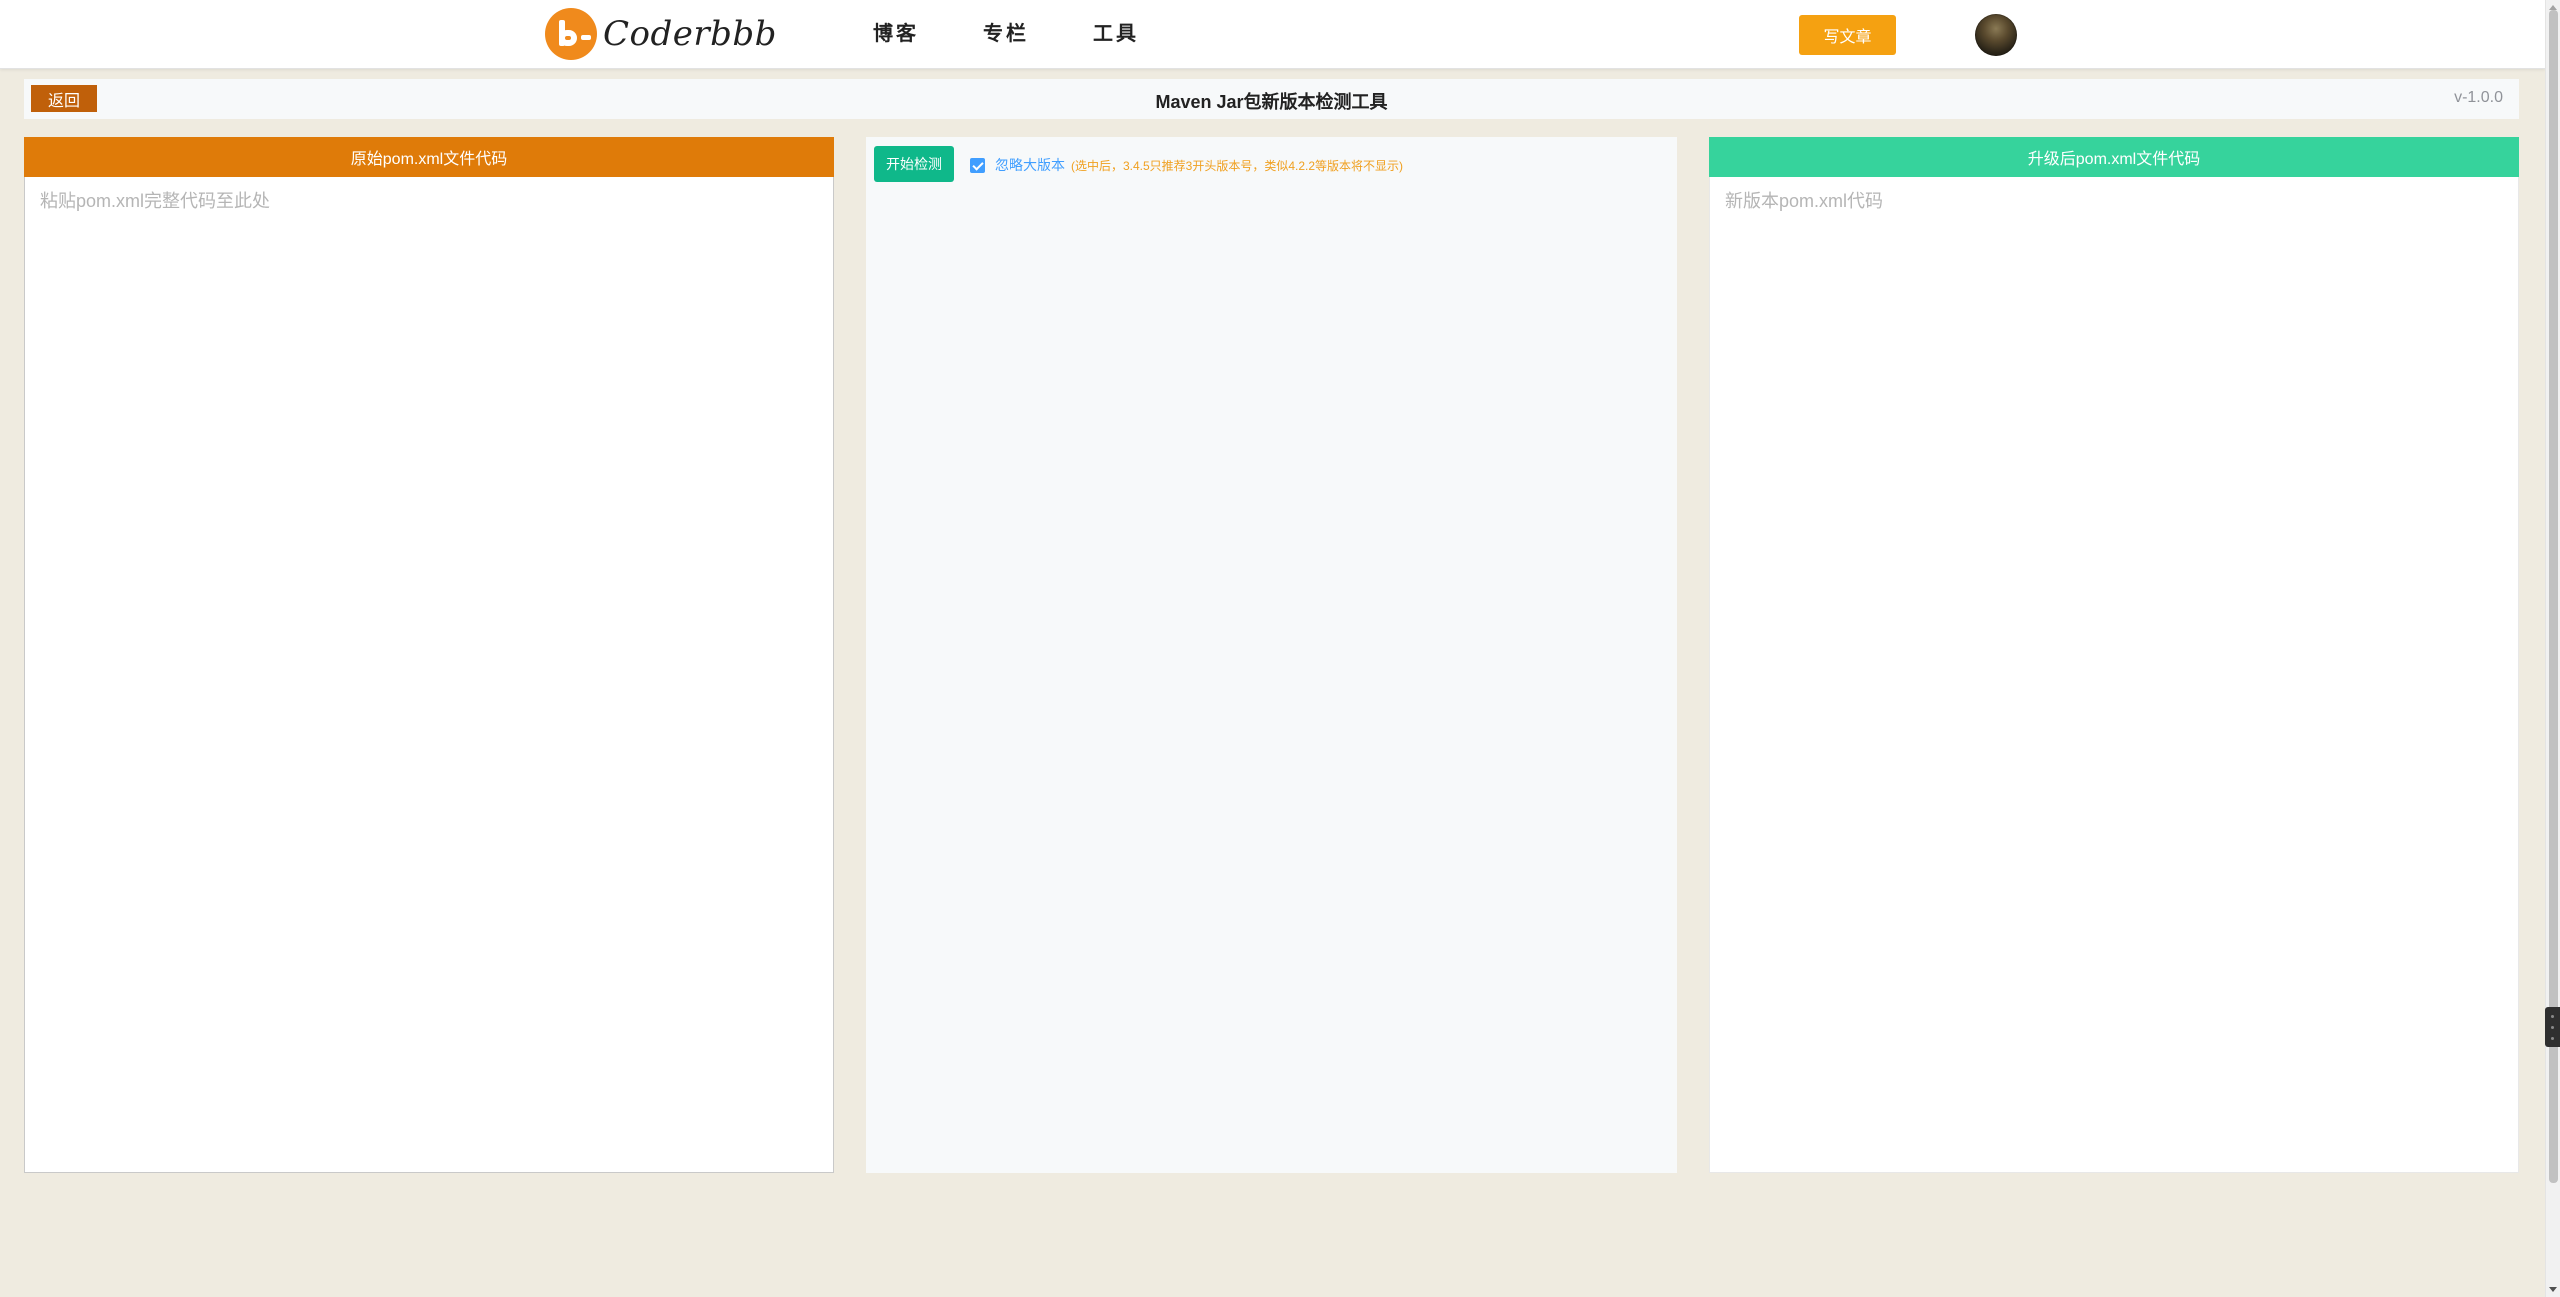 The width and height of the screenshot is (2560, 1297). Describe the element at coordinates (2552, 1027) in the screenshot. I see `side-toolbar-handle` at that location.